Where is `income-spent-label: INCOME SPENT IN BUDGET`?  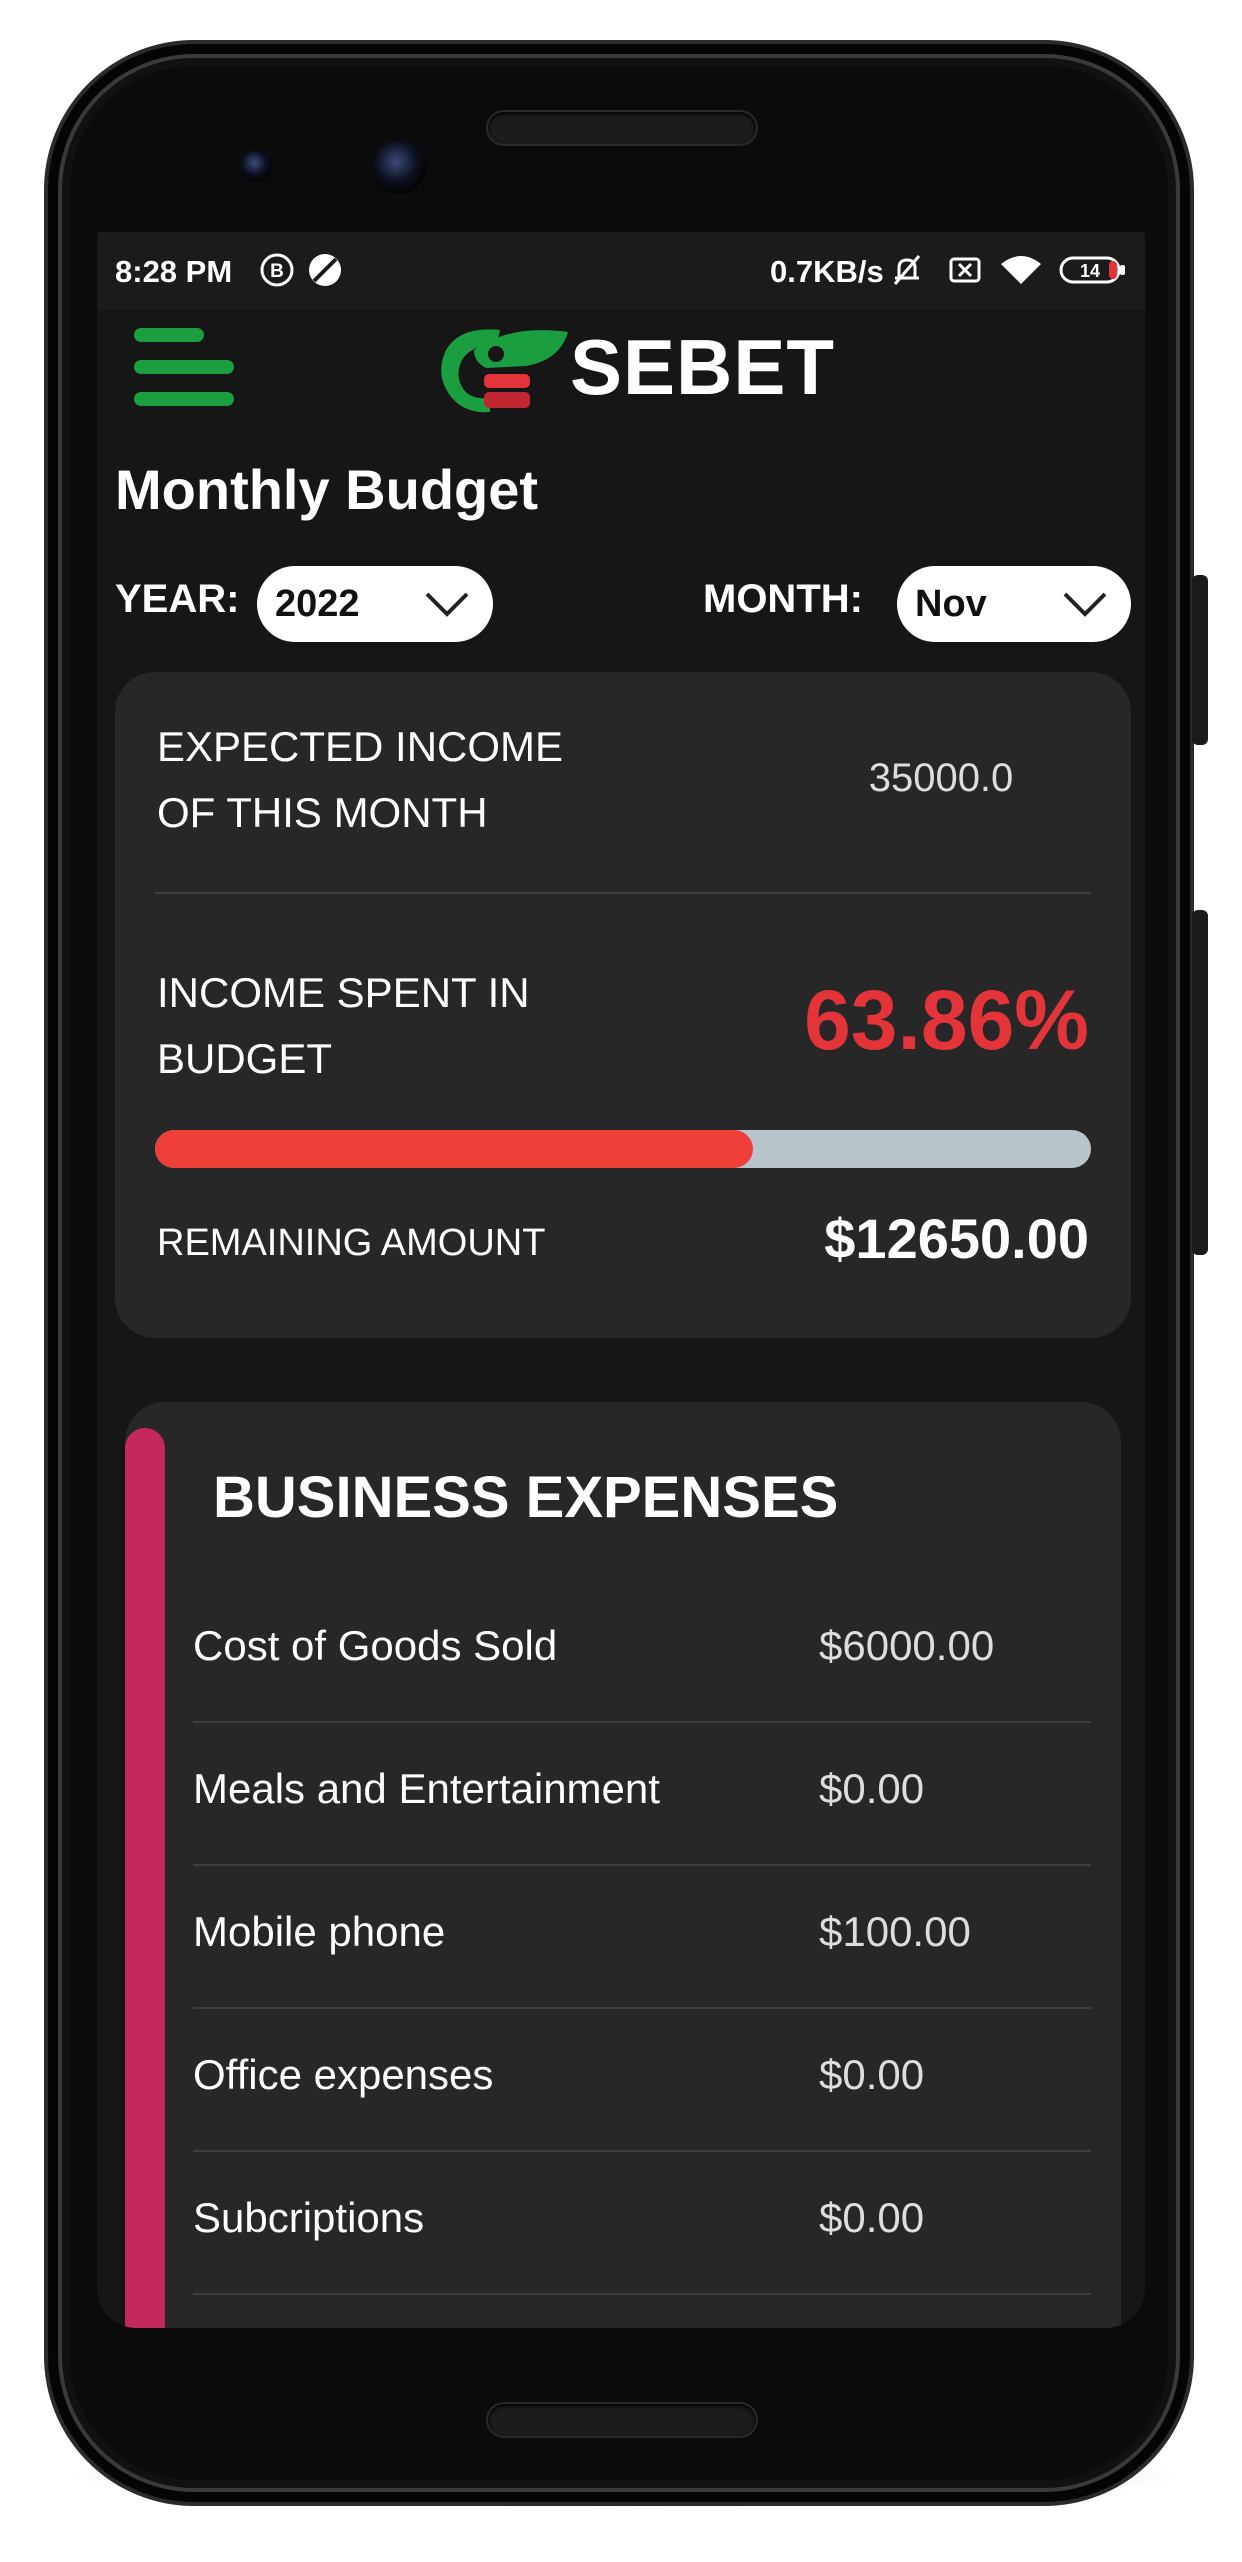 income-spent-label: INCOME SPENT IN BUDGET is located at coordinates (343, 1025).